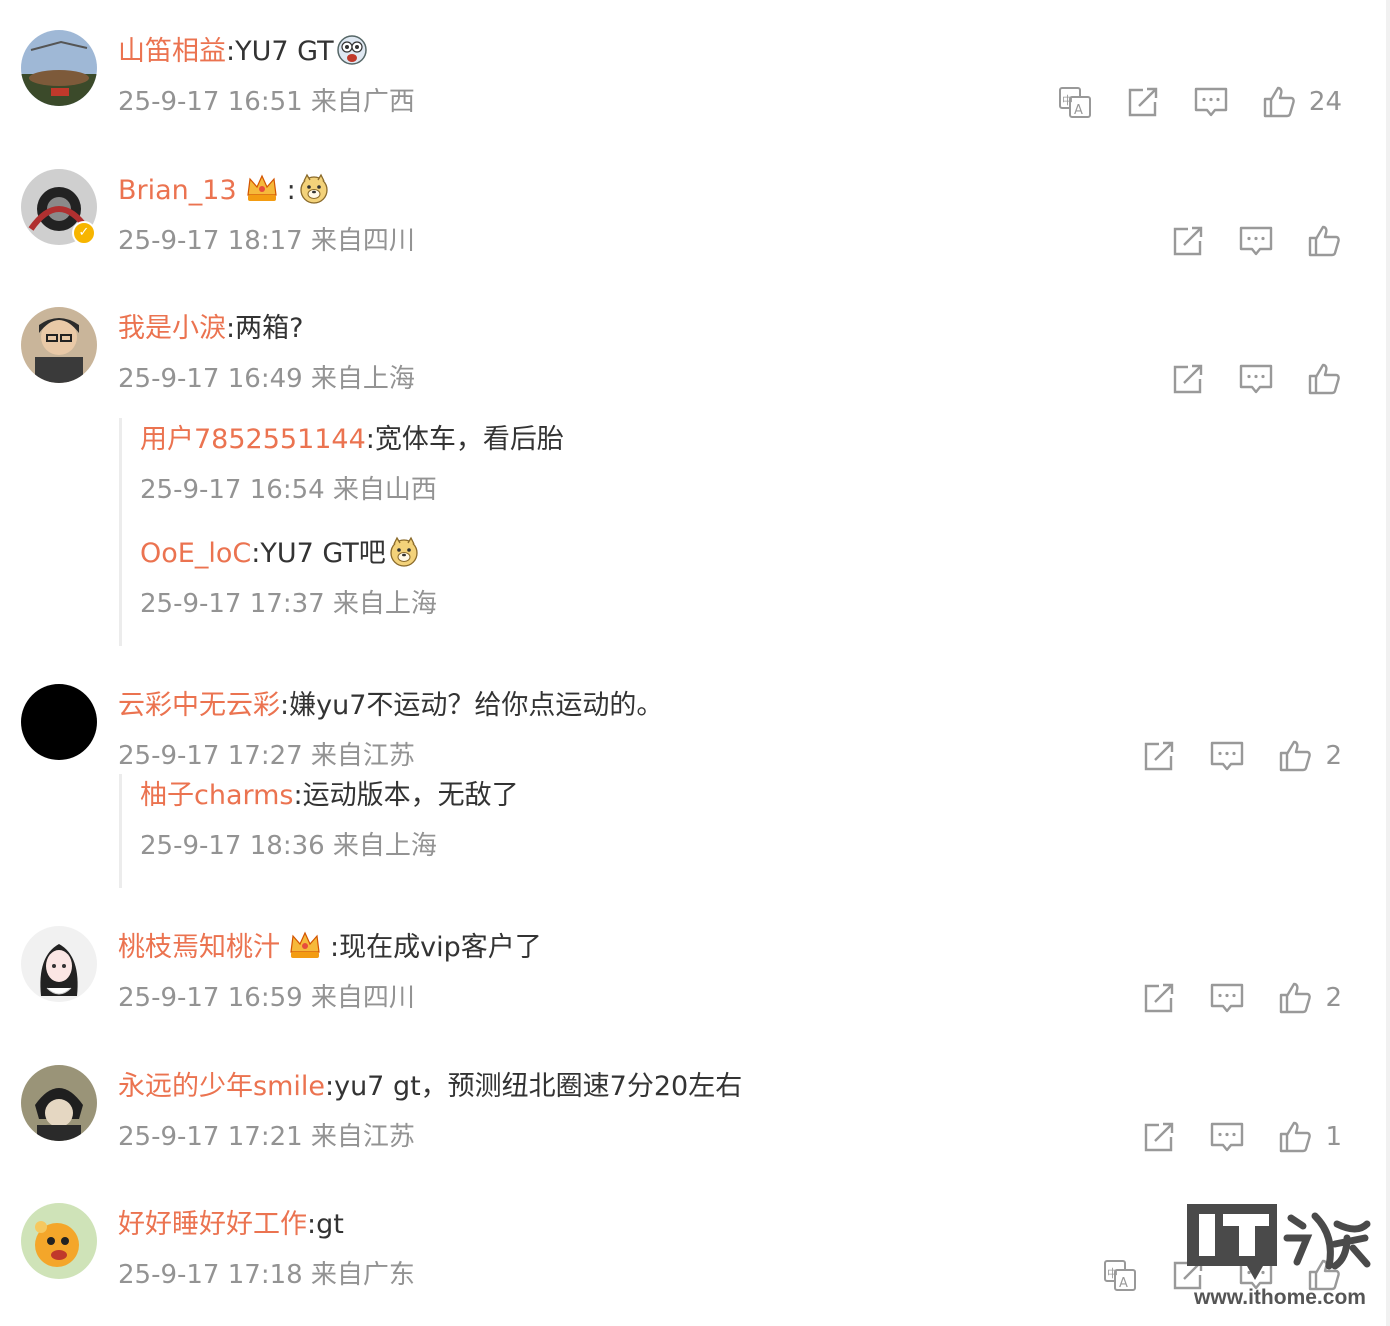 The image size is (1390, 1326). I want to click on comment-text: 现在成vip客户了, so click(440, 947).